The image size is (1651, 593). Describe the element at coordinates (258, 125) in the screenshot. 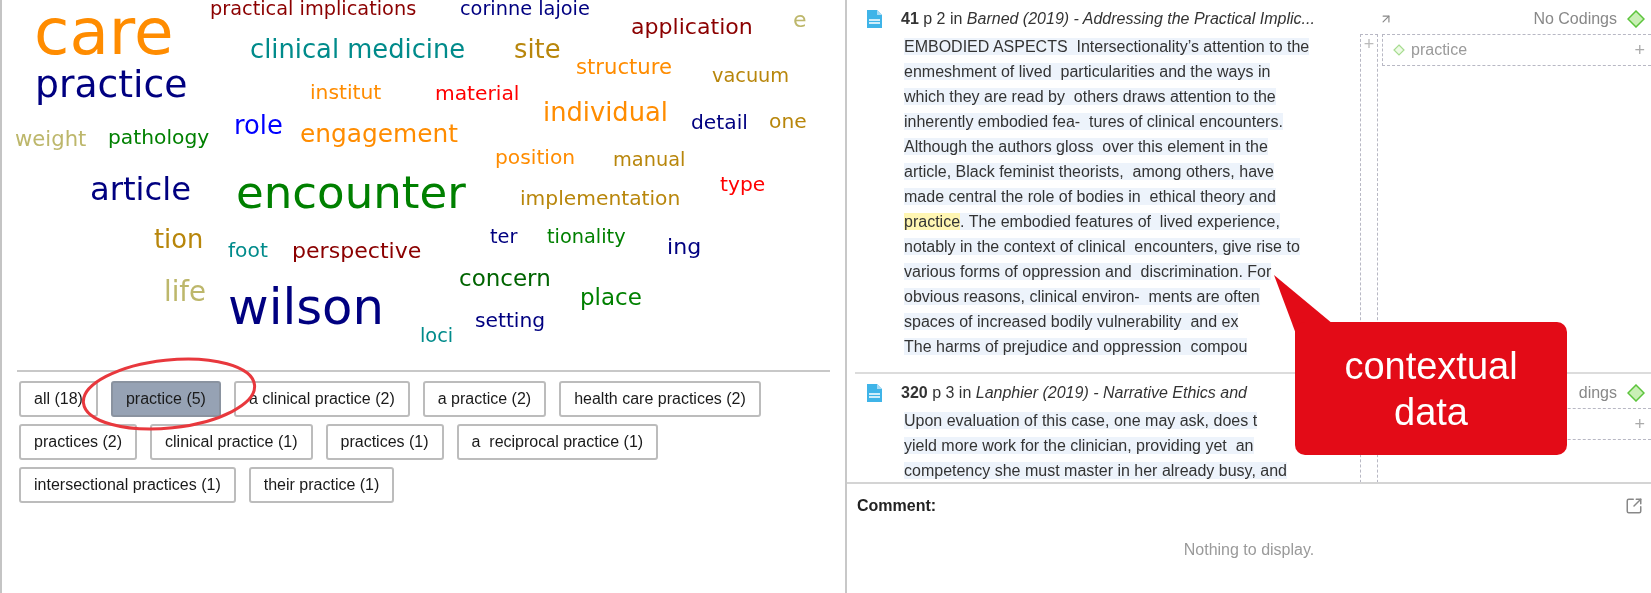

I see `cloud-word: role` at that location.